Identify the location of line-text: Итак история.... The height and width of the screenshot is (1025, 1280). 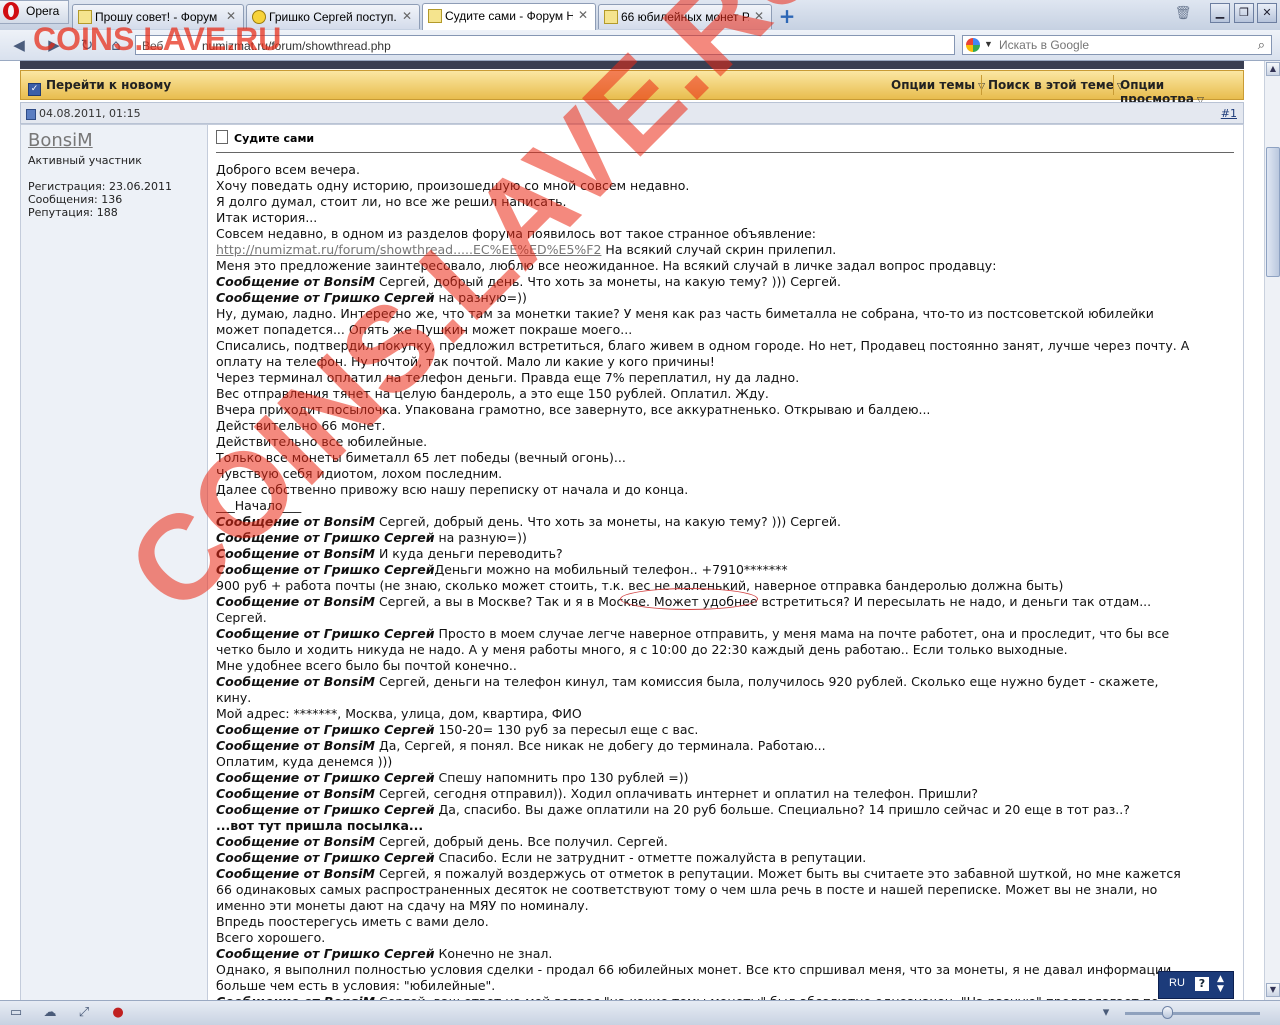
(267, 217).